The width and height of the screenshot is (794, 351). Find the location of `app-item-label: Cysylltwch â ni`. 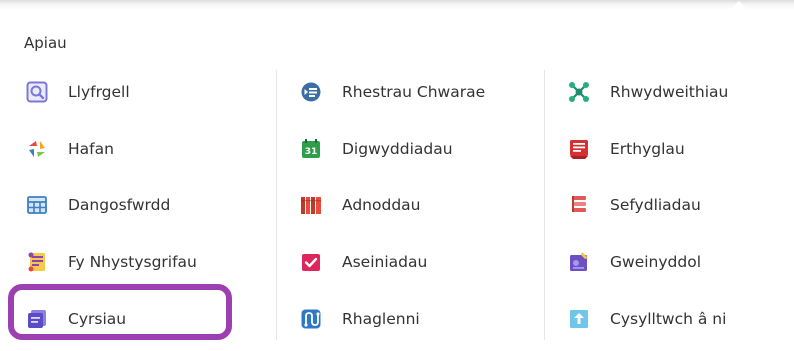

app-item-label: Cysylltwch â ni is located at coordinates (668, 318).